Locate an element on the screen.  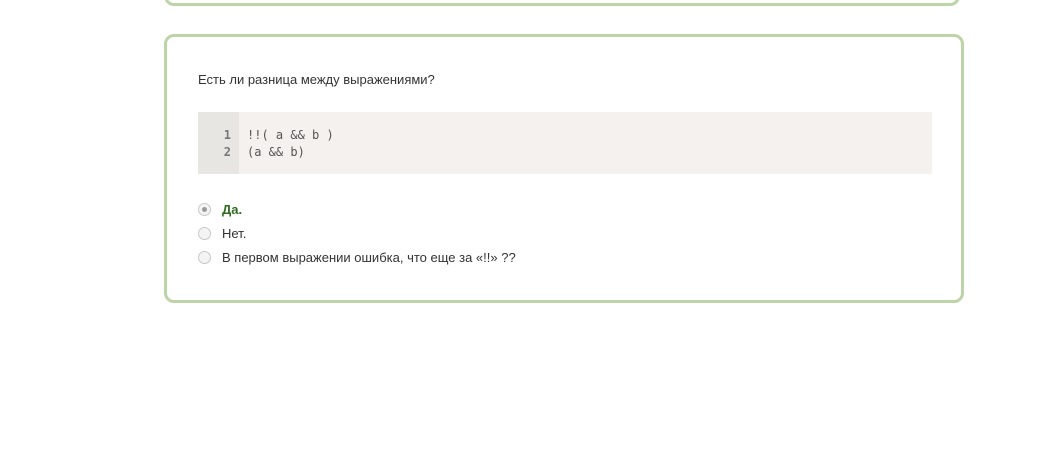
code-content: !!( a && b ) (a && b) is located at coordinates (286, 143).